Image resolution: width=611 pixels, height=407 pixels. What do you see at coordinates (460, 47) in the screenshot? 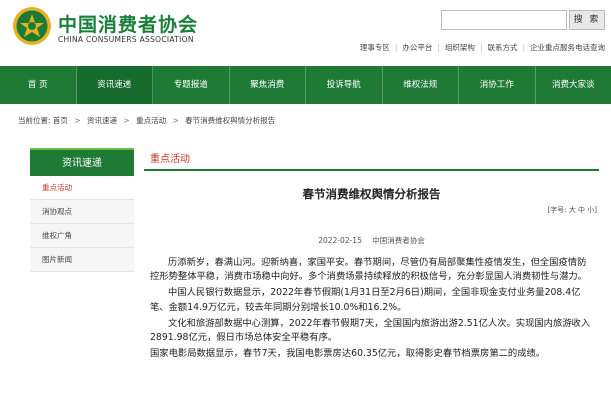
I see `toplink-structure: 组织架构` at bounding box center [460, 47].